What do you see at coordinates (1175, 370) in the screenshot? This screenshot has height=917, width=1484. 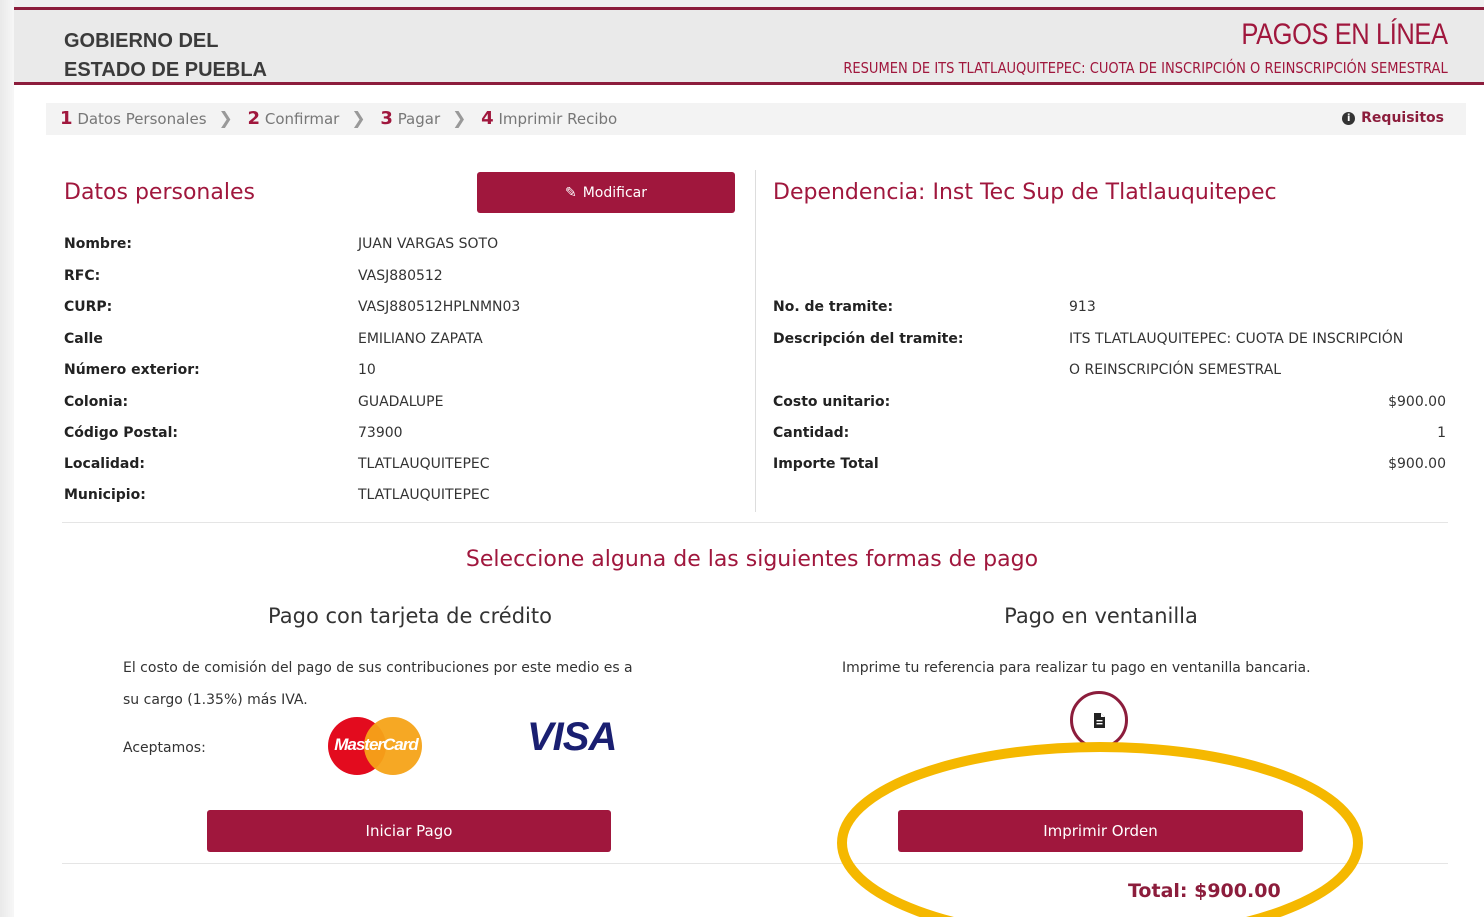 I see `descripcion-line-2: O REINSCRIPCIÓN SEMESTRAL` at bounding box center [1175, 370].